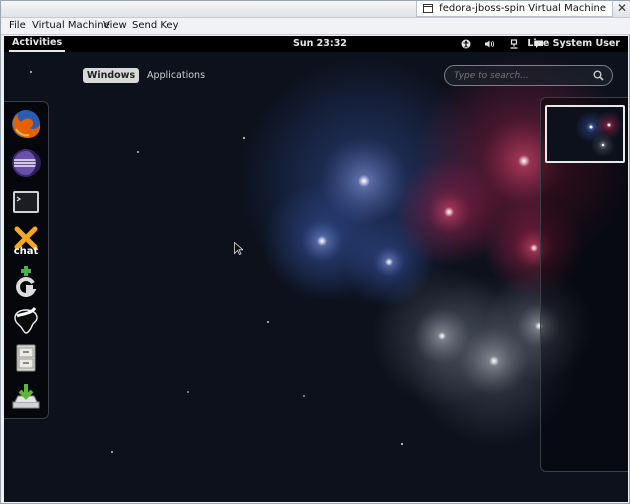 Image resolution: width=630 pixels, height=504 pixels. What do you see at coordinates (238, 248) in the screenshot?
I see `mouse-pointer-icon` at bounding box center [238, 248].